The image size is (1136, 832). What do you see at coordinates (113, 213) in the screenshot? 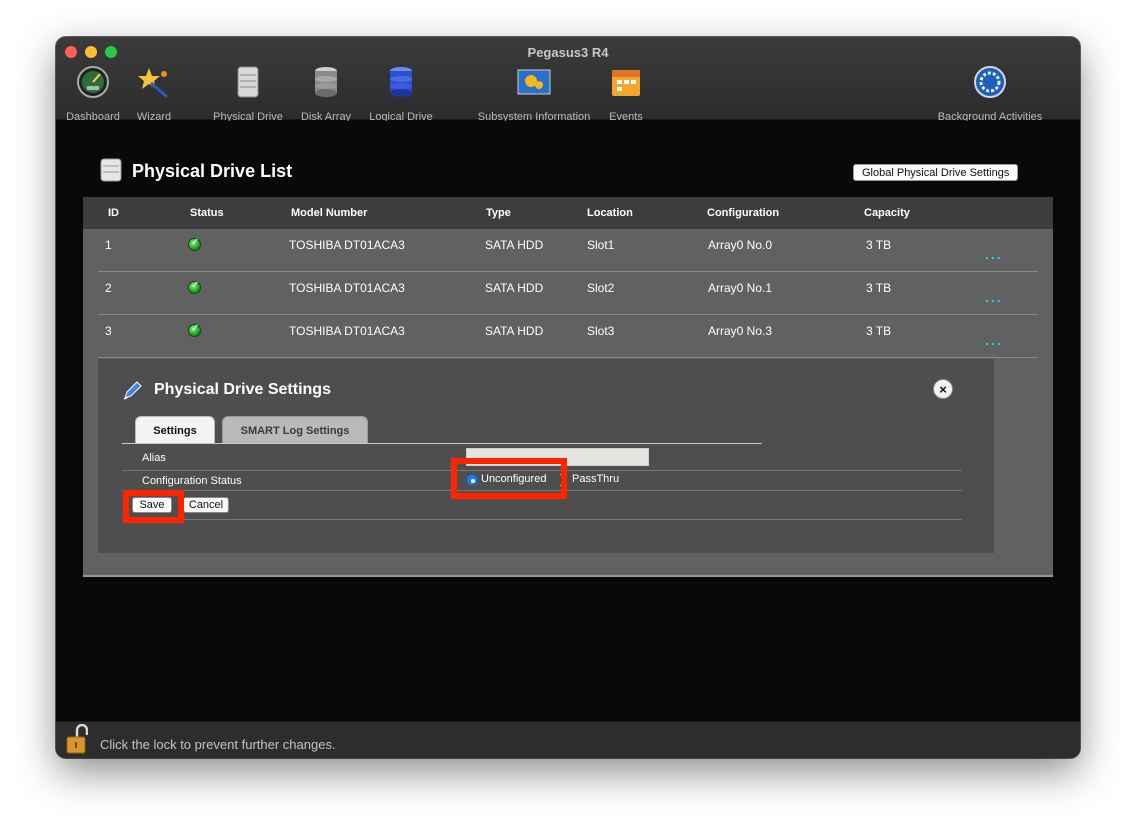
I see `column-header: ID` at bounding box center [113, 213].